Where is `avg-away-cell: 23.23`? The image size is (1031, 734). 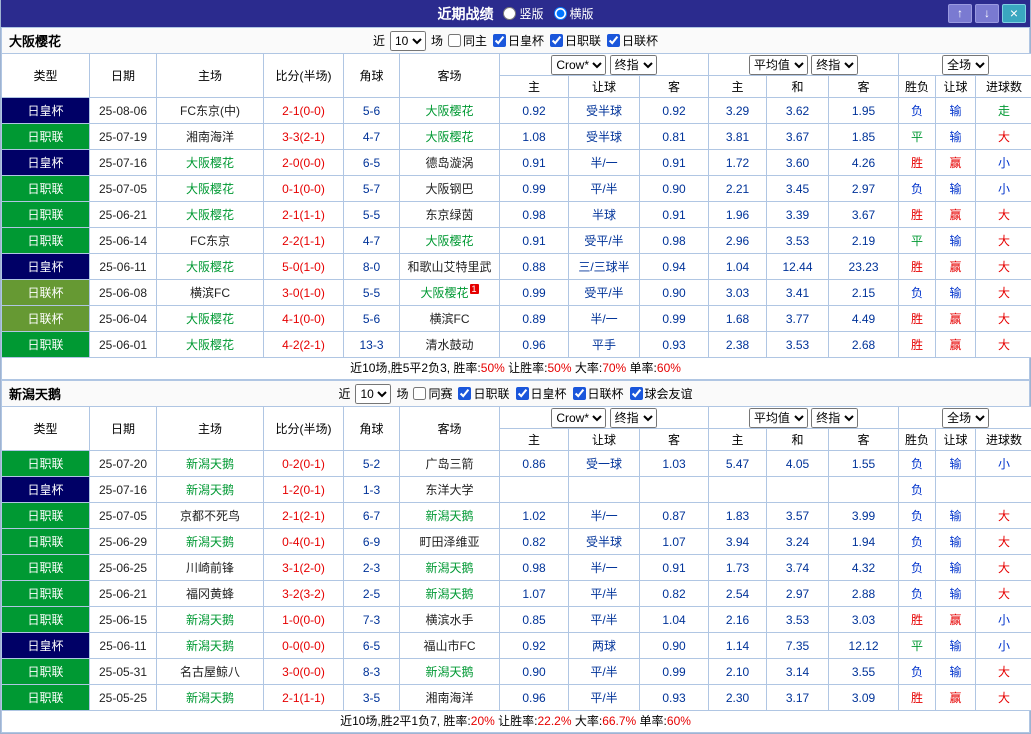 avg-away-cell: 23.23 is located at coordinates (864, 266).